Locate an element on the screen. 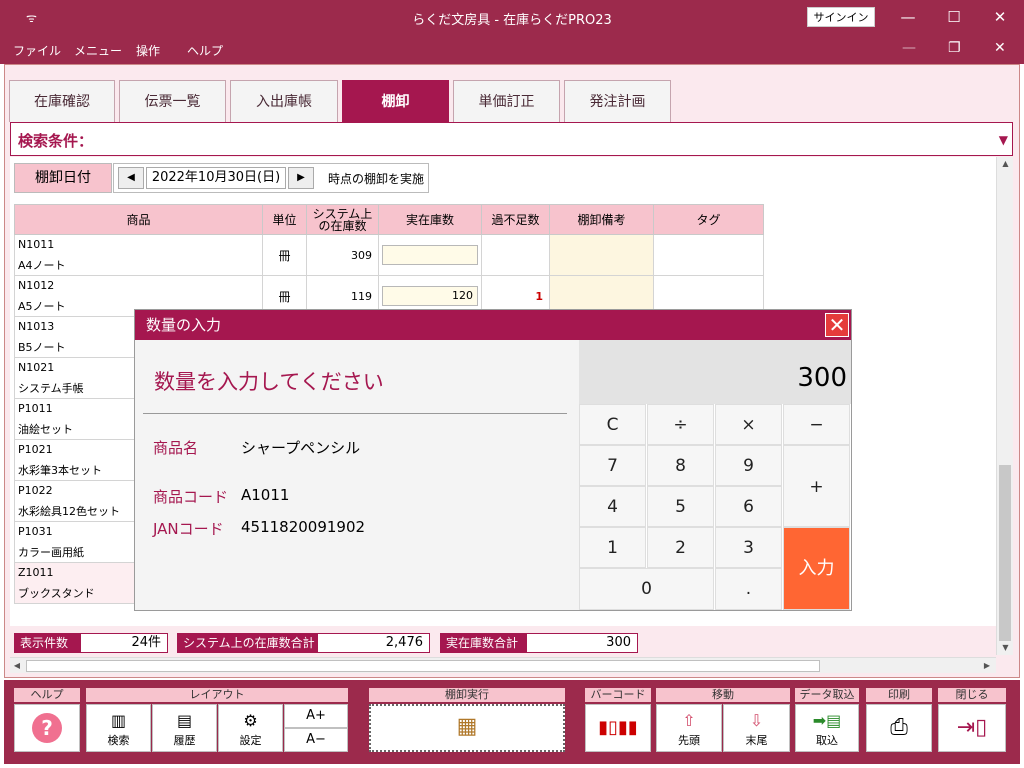 The height and width of the screenshot is (768, 1024). import-label: 取込 is located at coordinates (827, 740).